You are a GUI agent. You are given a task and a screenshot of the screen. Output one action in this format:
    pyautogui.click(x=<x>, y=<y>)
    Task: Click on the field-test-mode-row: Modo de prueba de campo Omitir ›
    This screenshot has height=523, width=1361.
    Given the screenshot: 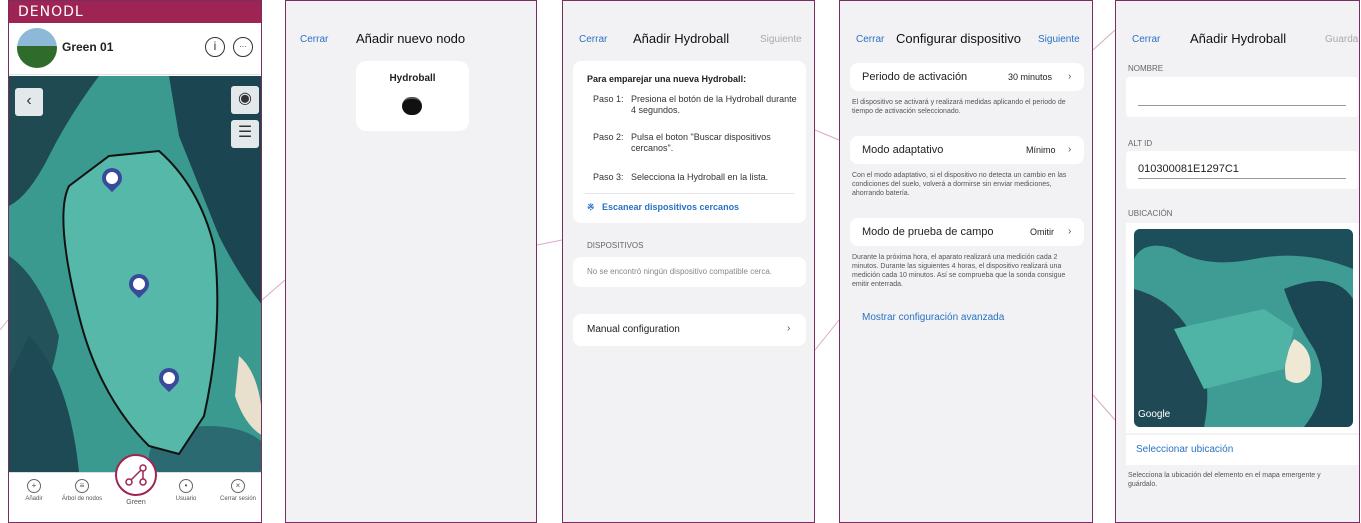 What is the action you would take?
    pyautogui.click(x=967, y=232)
    